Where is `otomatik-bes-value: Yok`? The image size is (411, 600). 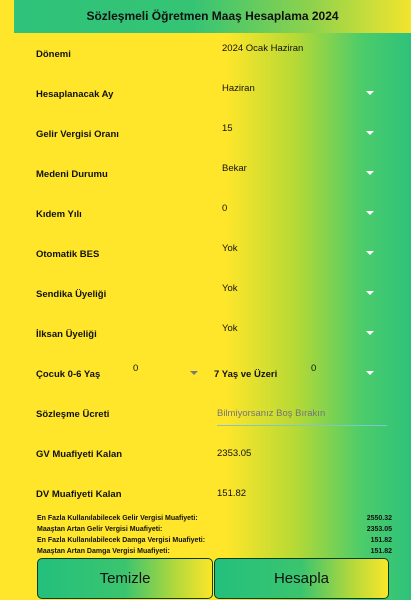
otomatik-bes-value: Yok is located at coordinates (230, 248).